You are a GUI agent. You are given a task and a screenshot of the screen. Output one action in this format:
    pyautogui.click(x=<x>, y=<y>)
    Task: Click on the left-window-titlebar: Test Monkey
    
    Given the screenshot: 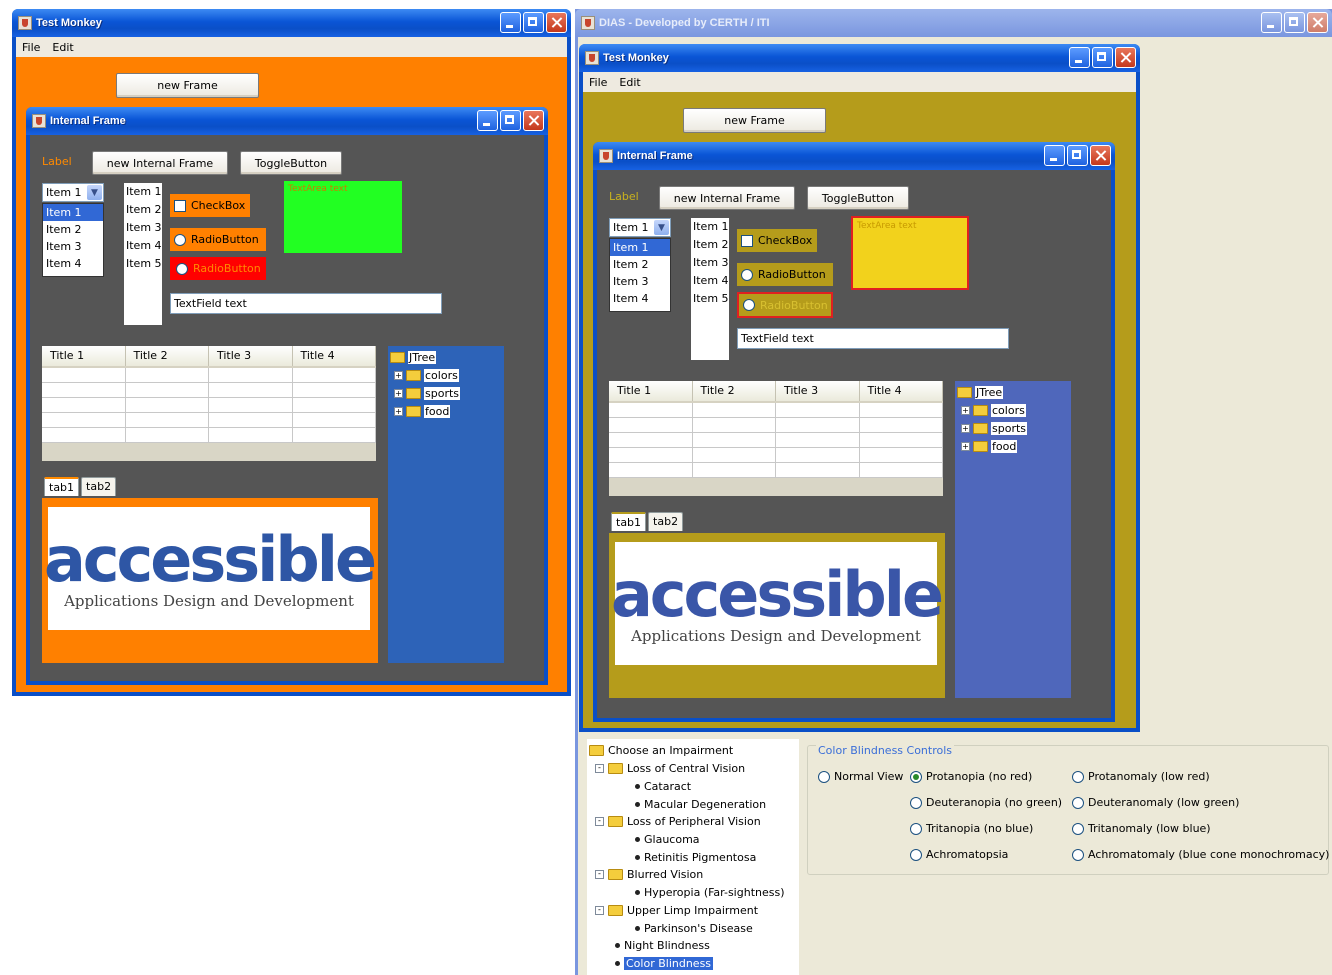 What is the action you would take?
    pyautogui.click(x=291, y=23)
    